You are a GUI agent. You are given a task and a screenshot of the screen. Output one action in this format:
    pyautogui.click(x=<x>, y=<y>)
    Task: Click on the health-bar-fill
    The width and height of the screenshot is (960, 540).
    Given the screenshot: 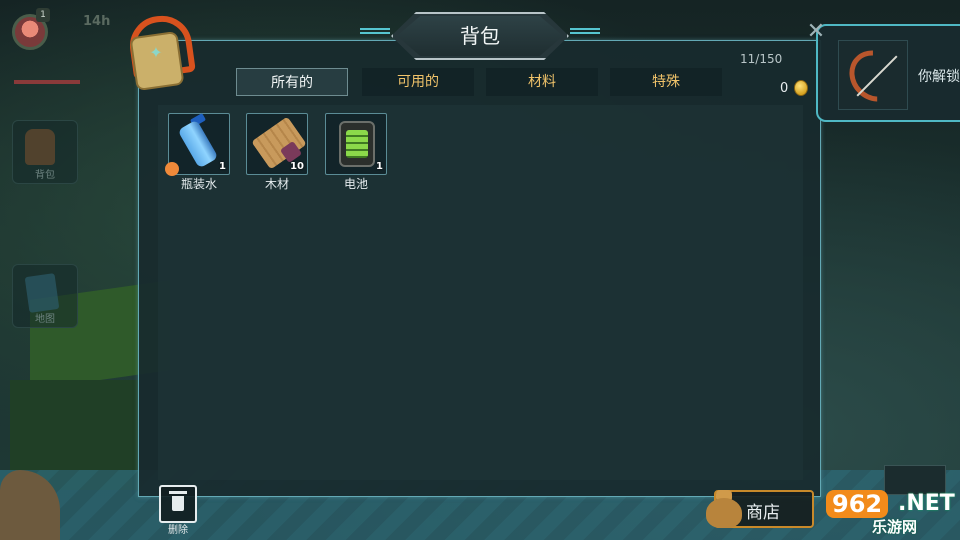 What is the action you would take?
    pyautogui.click(x=47, y=82)
    